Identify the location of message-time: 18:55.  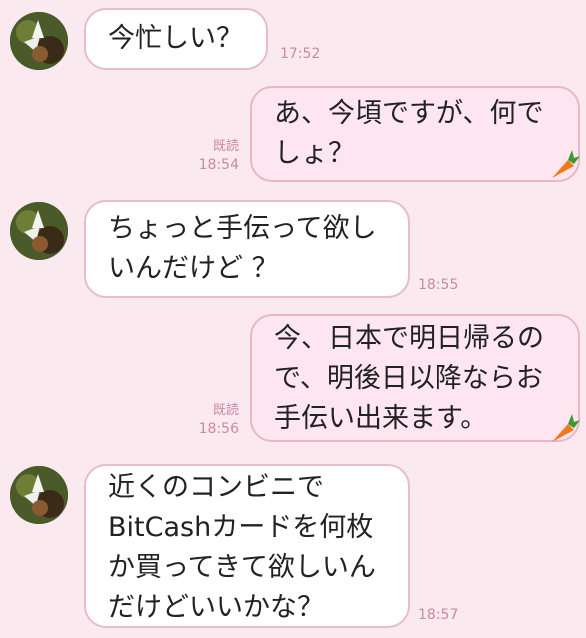
(438, 285).